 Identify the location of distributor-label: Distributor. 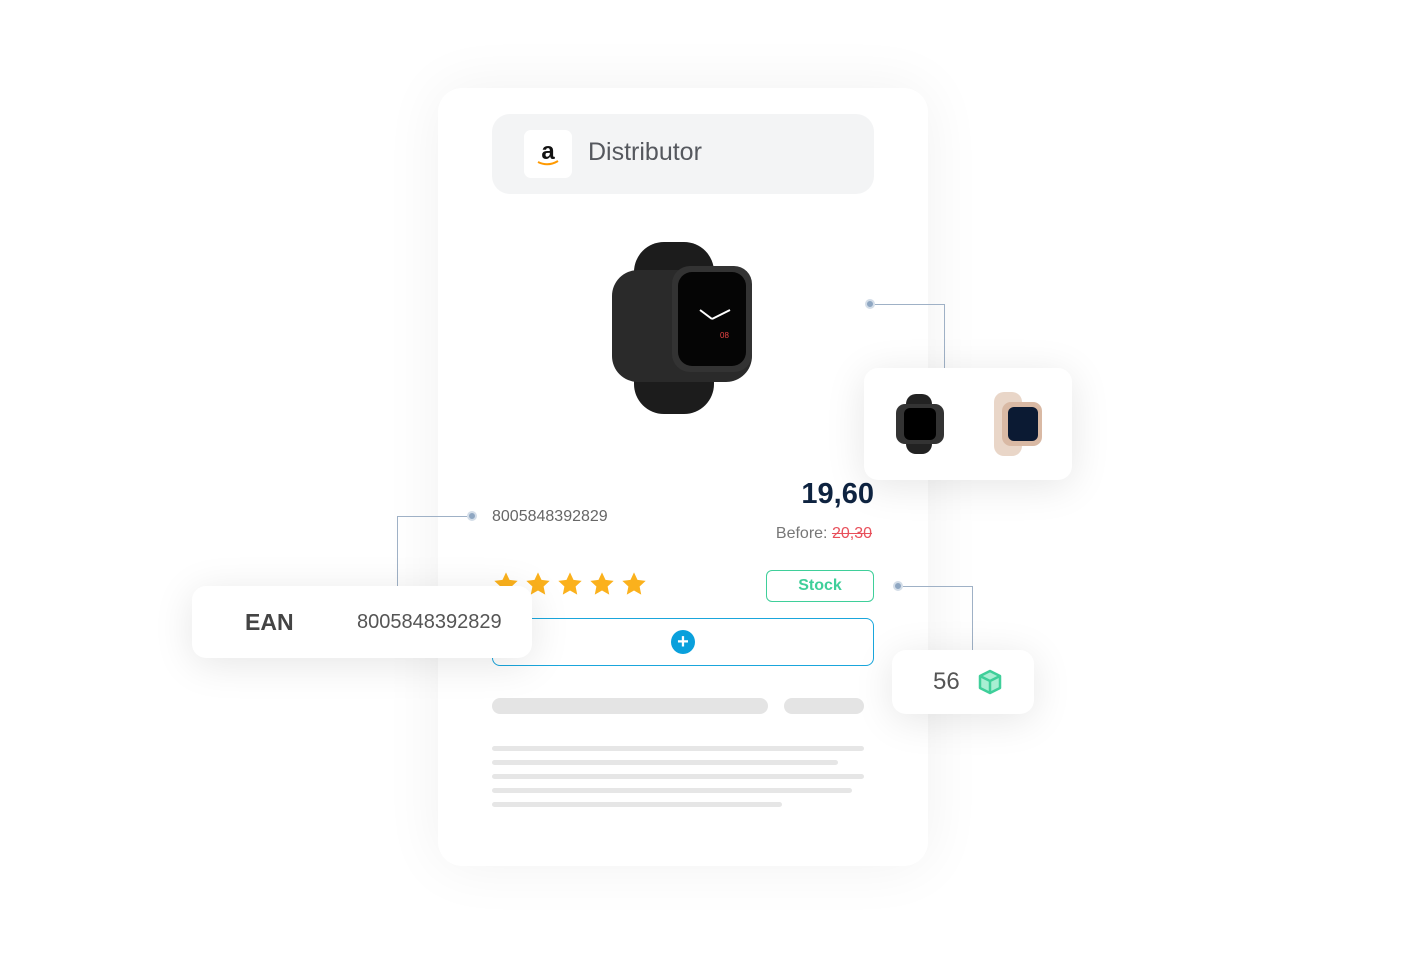
(645, 152).